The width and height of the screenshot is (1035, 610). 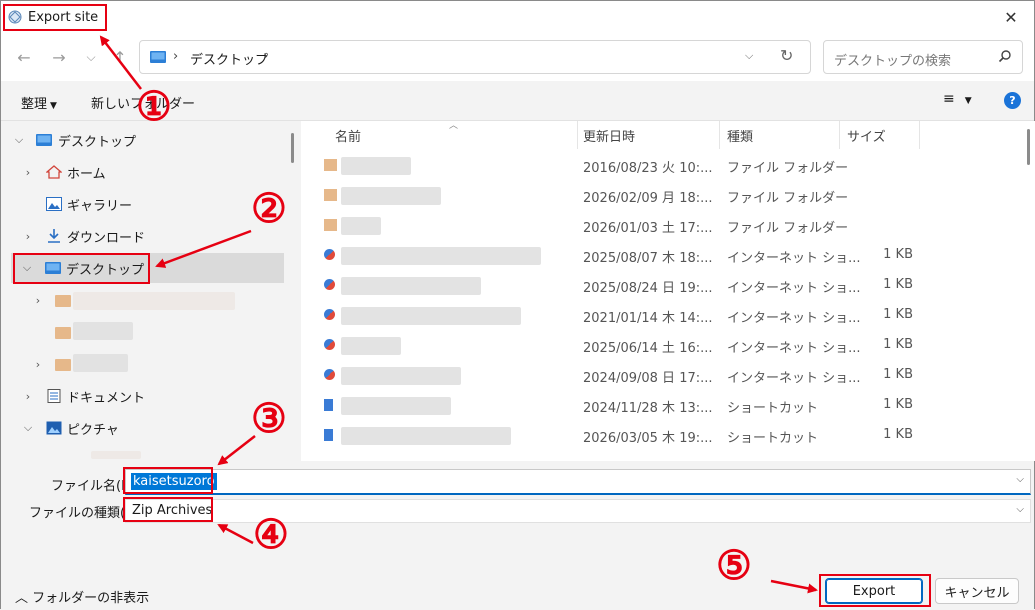 I want to click on file-row: 2025/08/07 木 18:... インターネット ショ... 1 KB, so click(x=661, y=256).